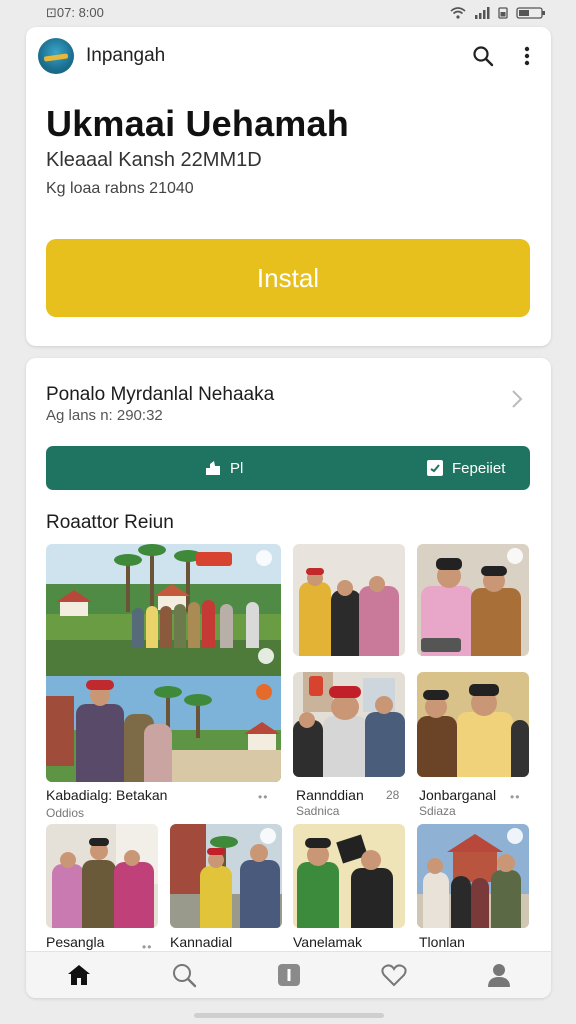 The width and height of the screenshot is (576, 1024). I want to click on gallery-meta-2: 28, so click(393, 795).